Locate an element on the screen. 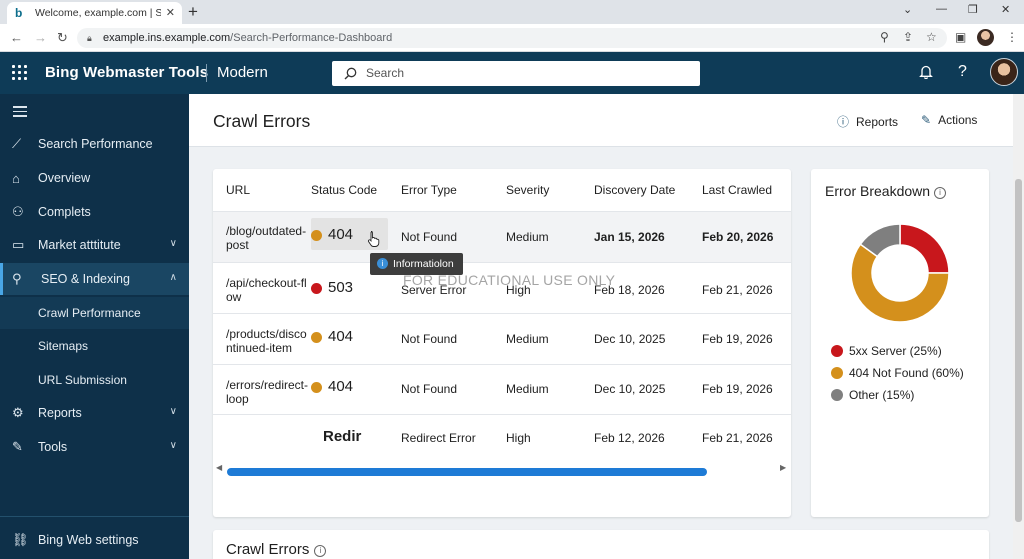  severity-cell: Medium is located at coordinates (527, 339).